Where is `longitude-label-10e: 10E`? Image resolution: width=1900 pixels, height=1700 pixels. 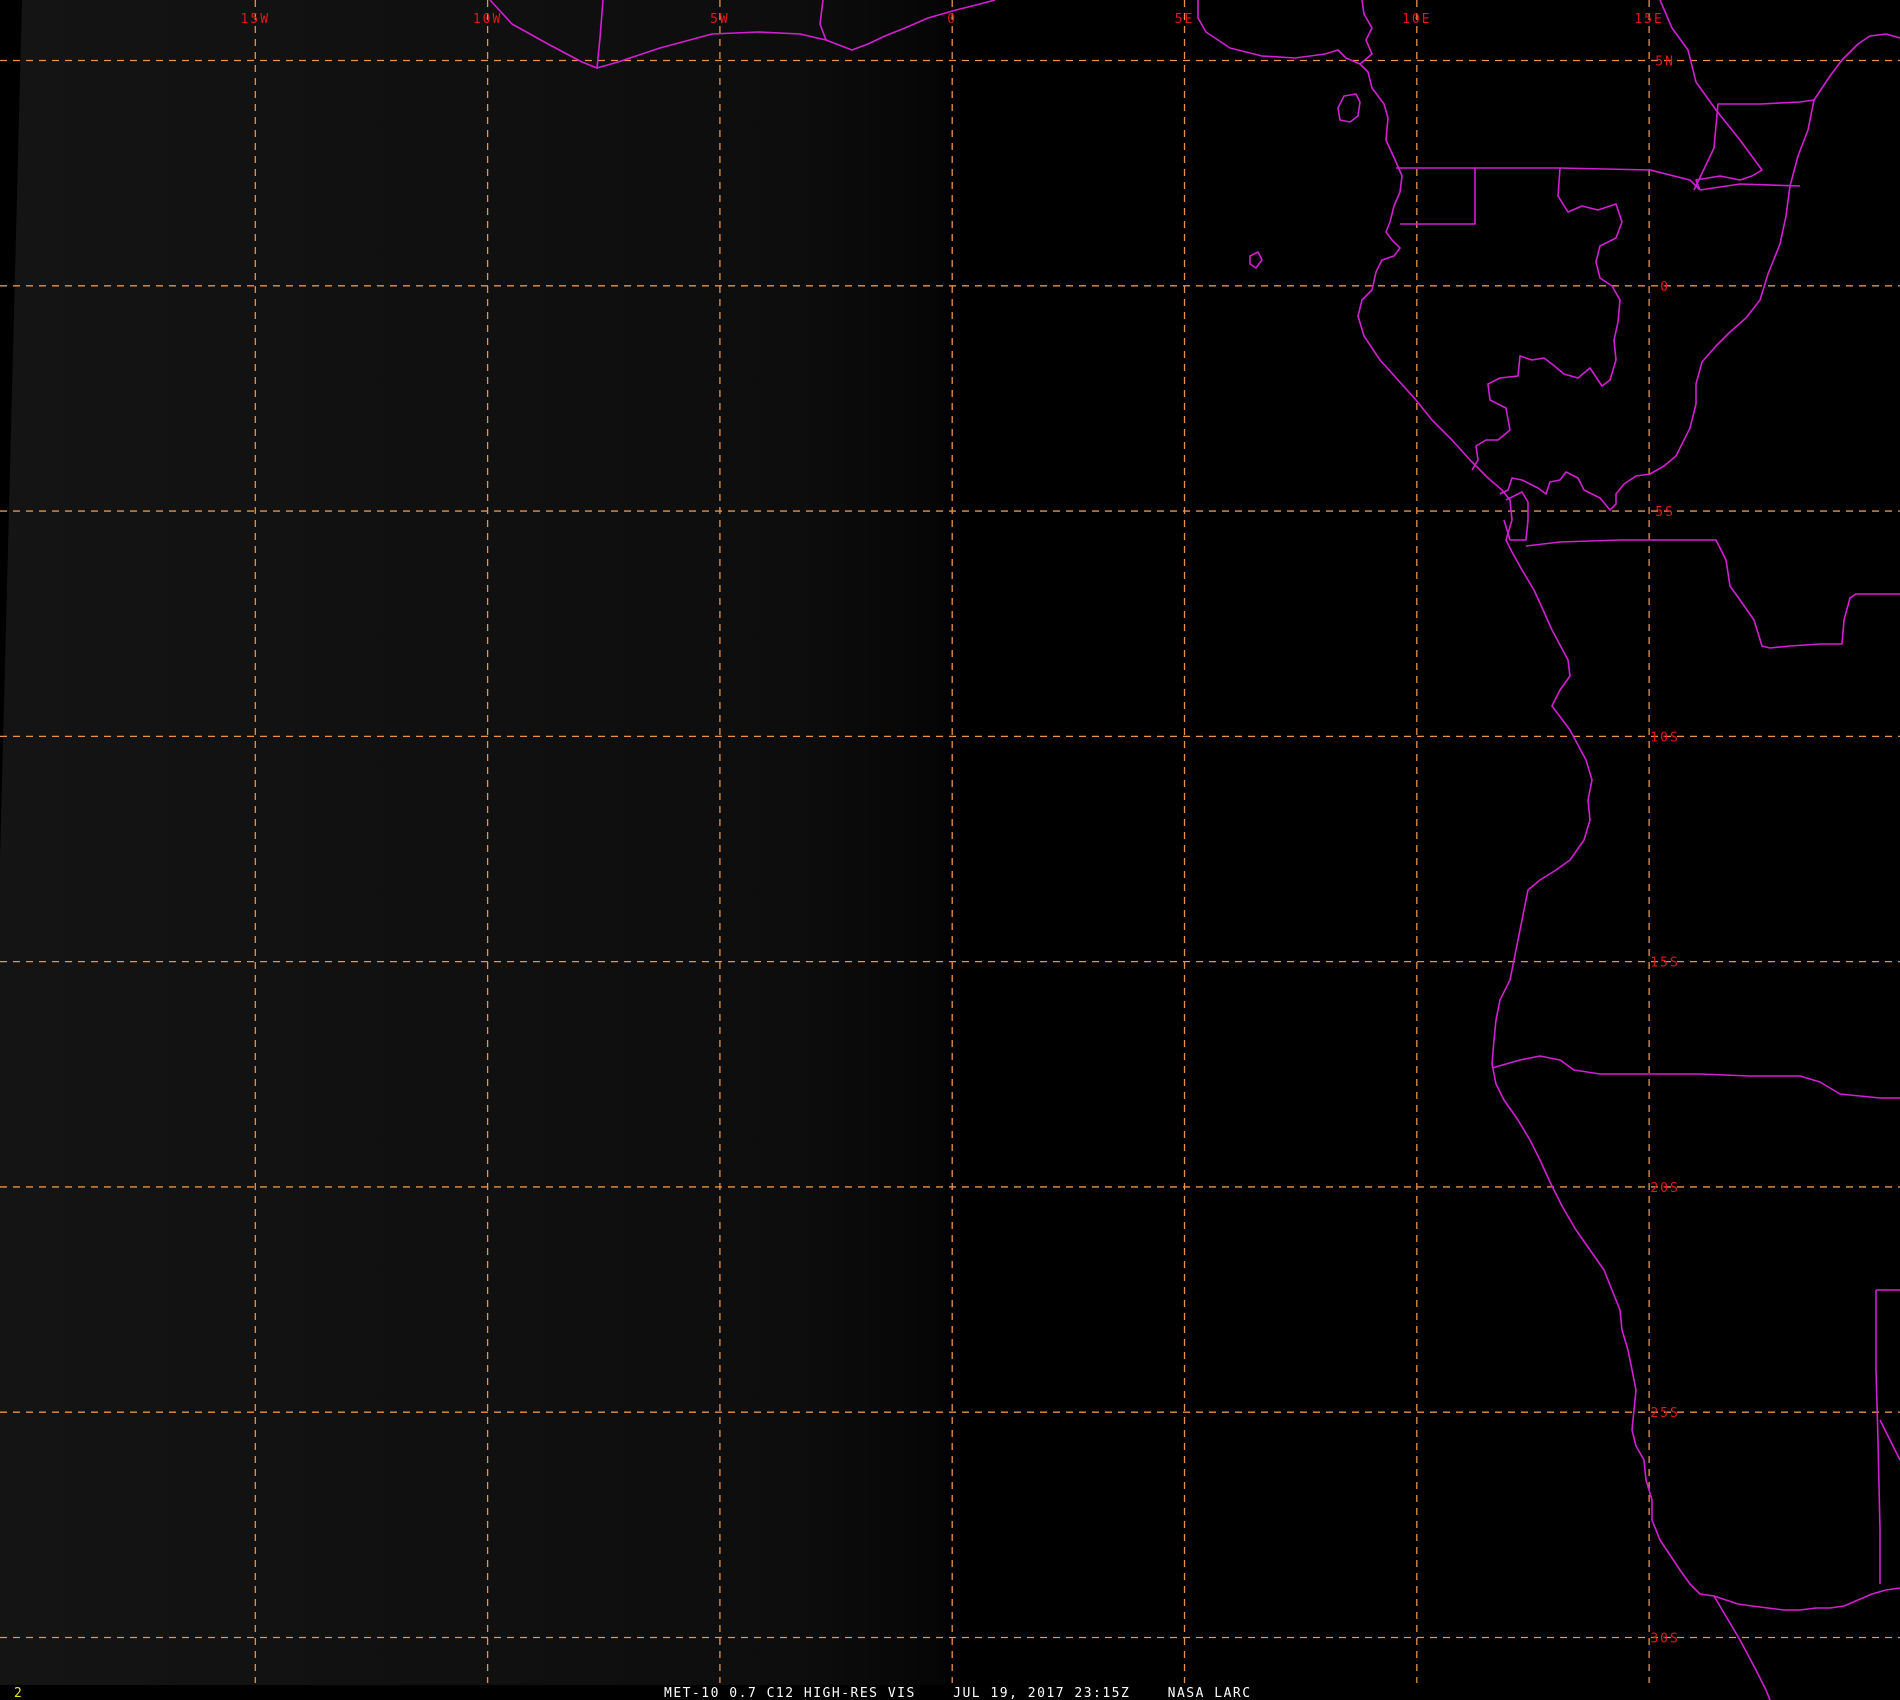 longitude-label-10e: 10E is located at coordinates (1416, 19).